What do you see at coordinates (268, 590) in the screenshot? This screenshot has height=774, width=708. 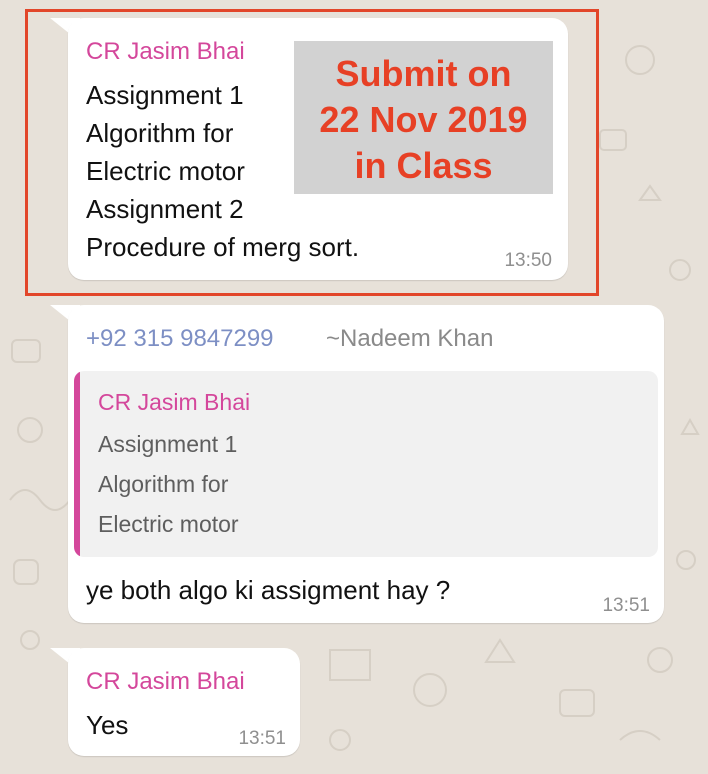 I see `message-text: ye both algo ki assigment hay ?` at bounding box center [268, 590].